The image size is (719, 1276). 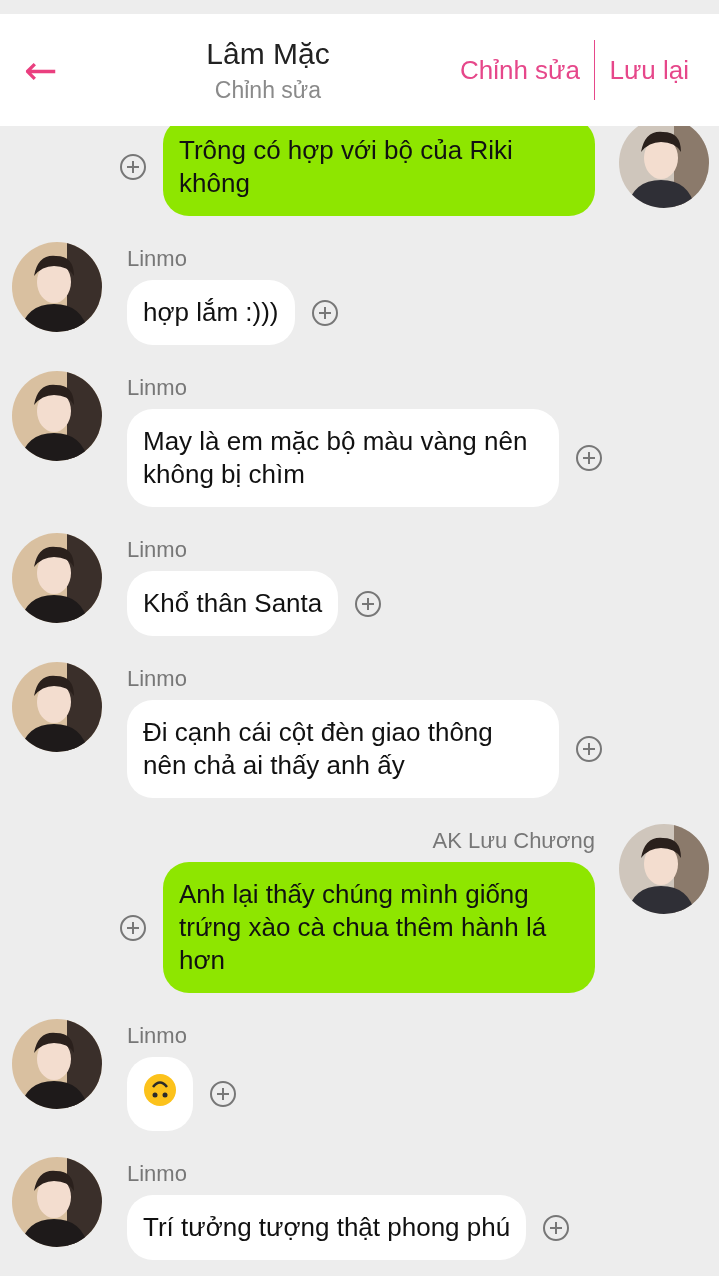 I want to click on message-bubble: Trí tưởng tượng thật phong phú, so click(x=327, y=1227).